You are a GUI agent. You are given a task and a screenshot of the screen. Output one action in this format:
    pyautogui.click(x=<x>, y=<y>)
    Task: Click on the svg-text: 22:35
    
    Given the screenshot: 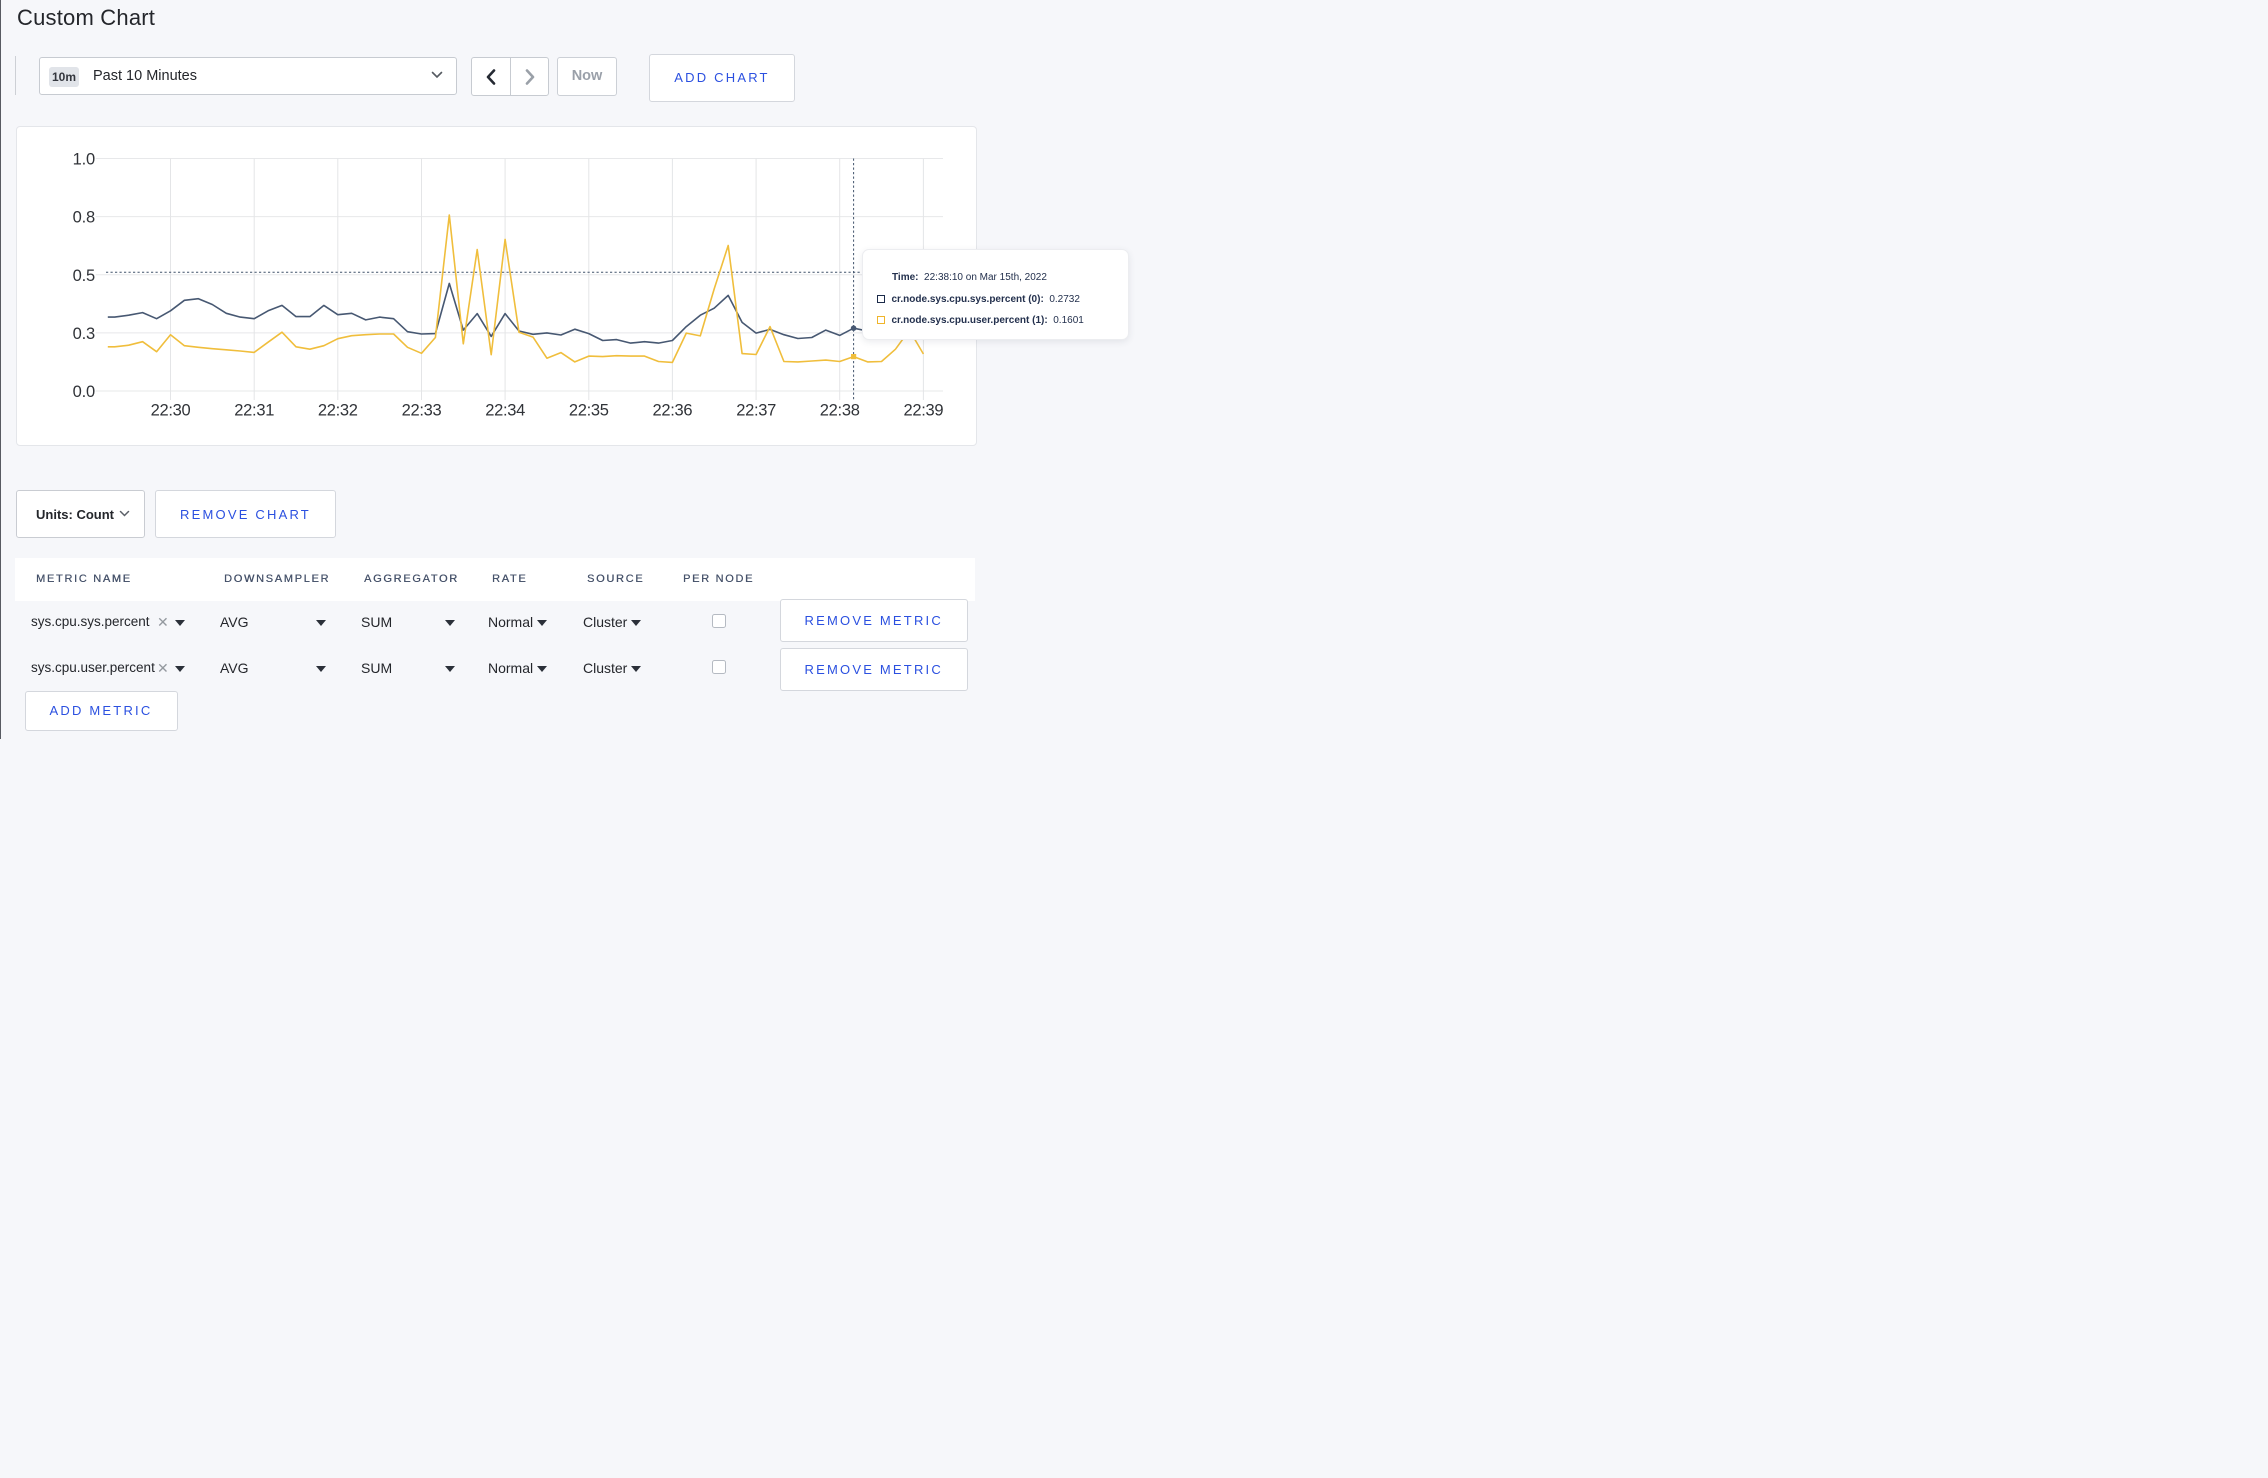 What is the action you would take?
    pyautogui.click(x=589, y=411)
    